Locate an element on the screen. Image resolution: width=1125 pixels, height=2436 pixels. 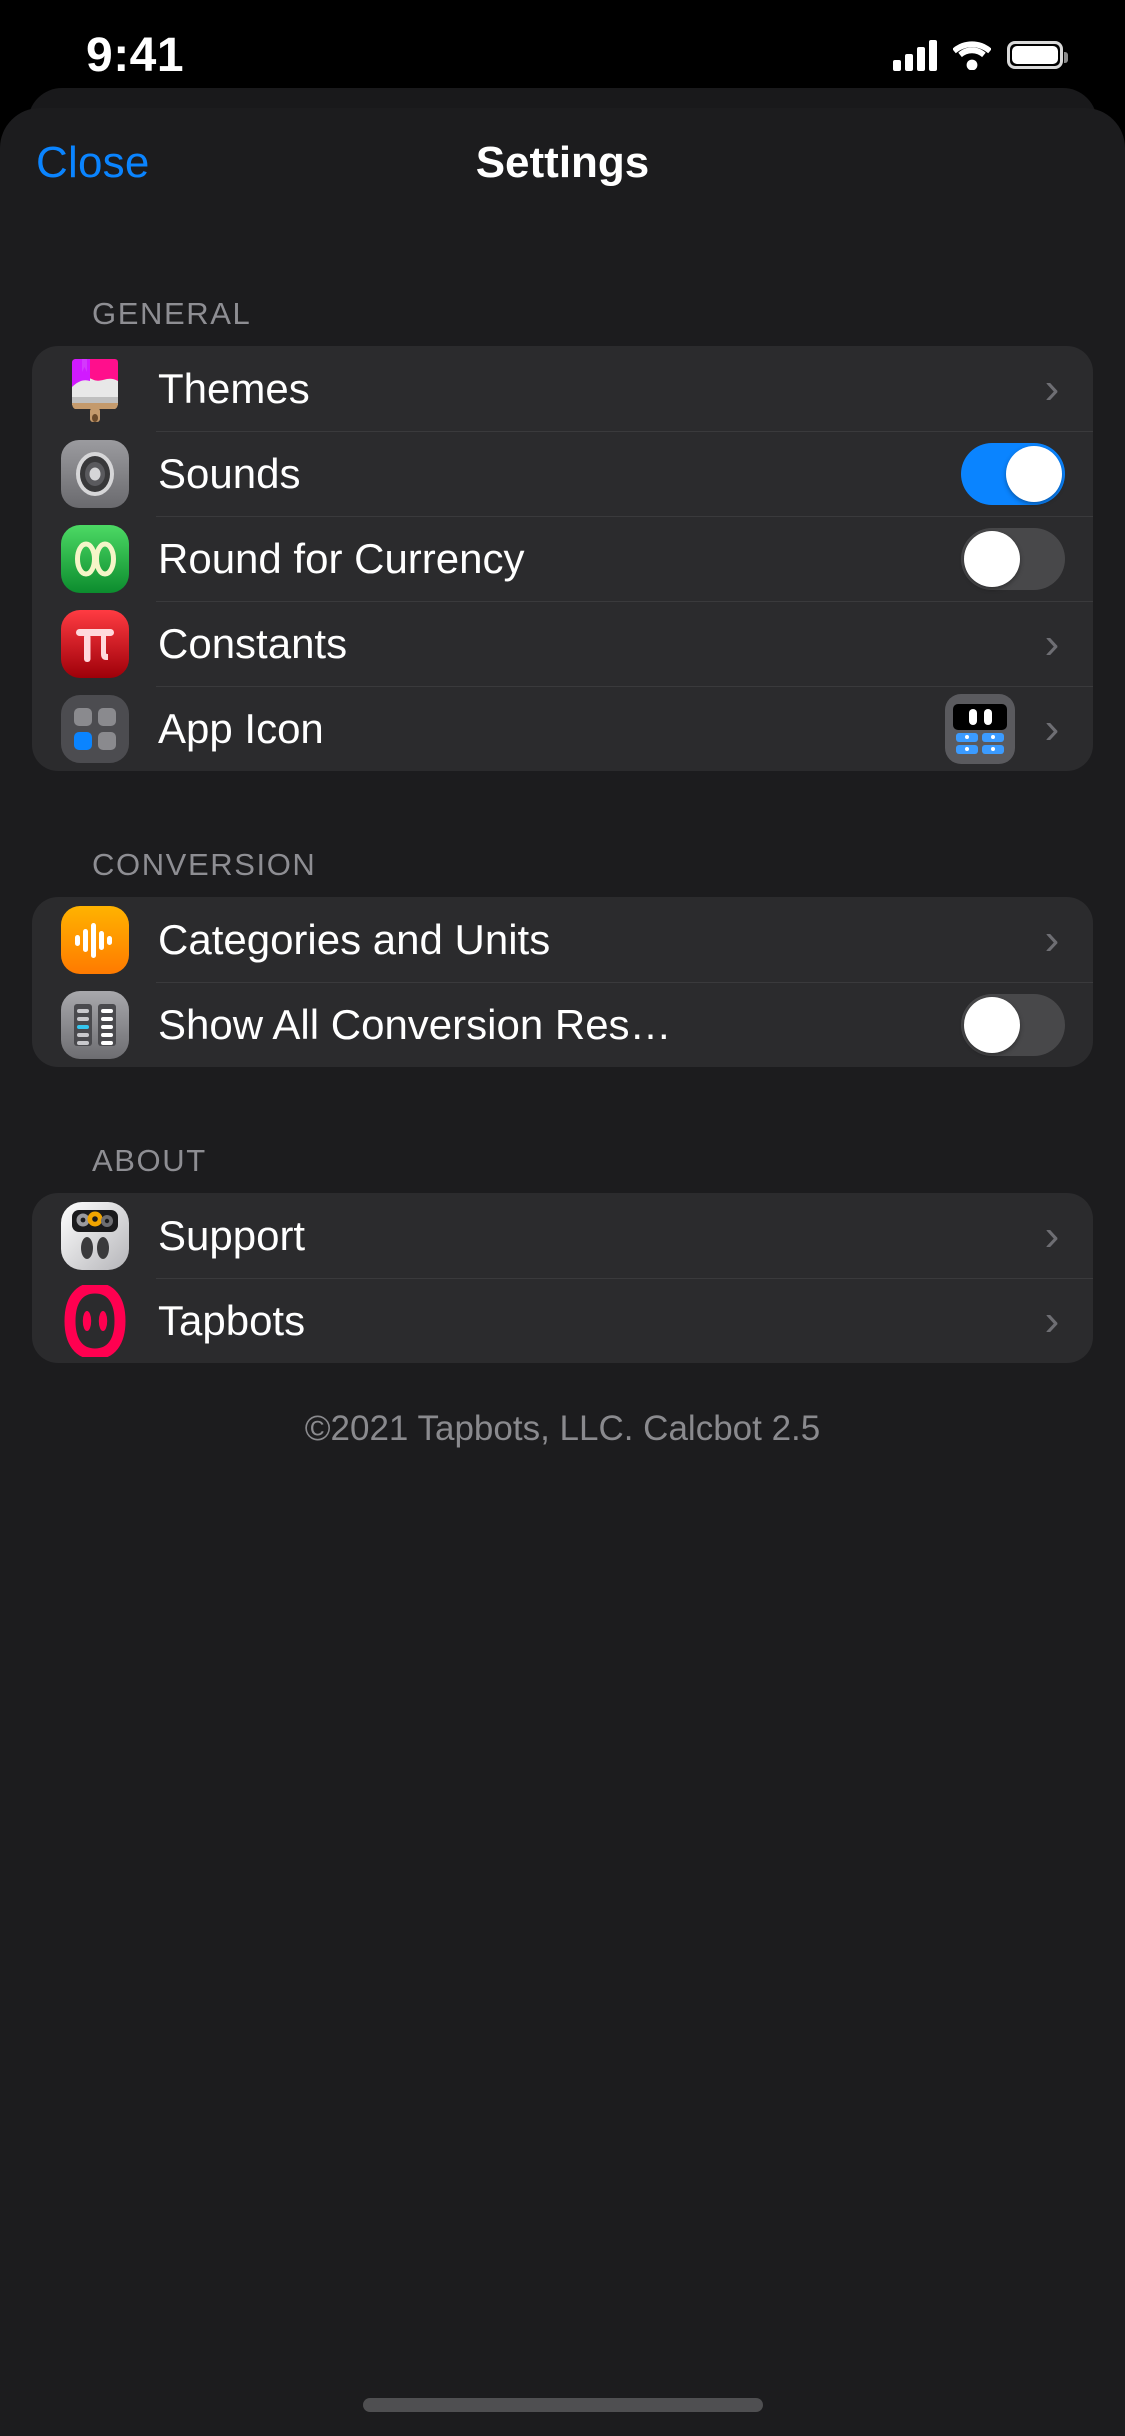
settings-row-sounds: Sounds is located at coordinates (562, 473).